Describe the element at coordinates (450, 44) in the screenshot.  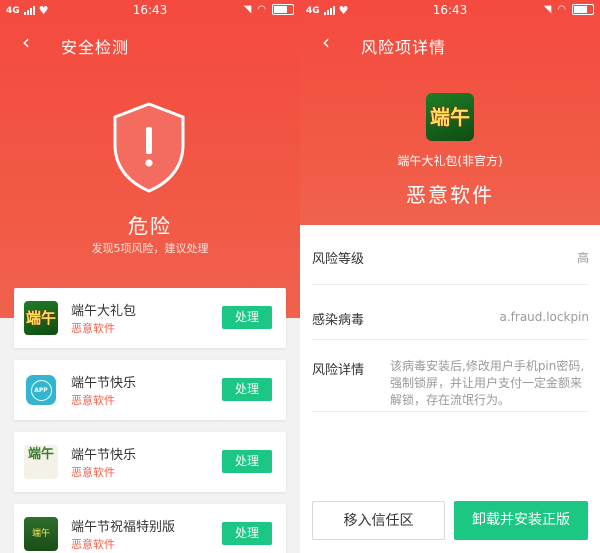
I see `titlebar: ‹ 风险项详情` at that location.